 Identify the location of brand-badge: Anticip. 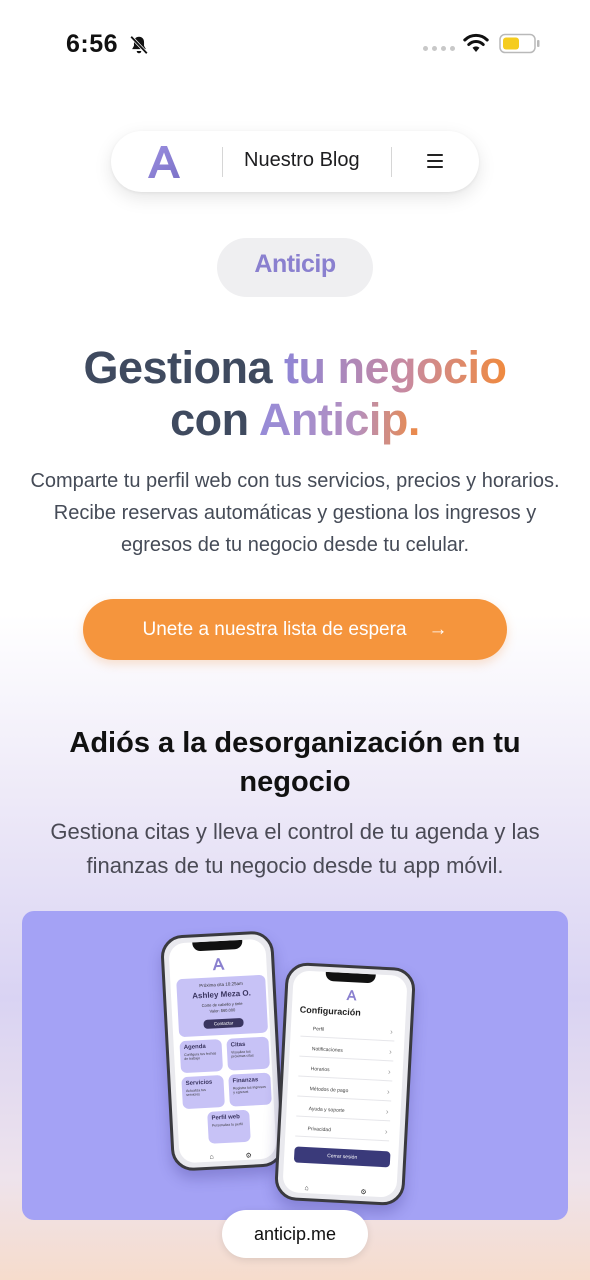
(295, 267).